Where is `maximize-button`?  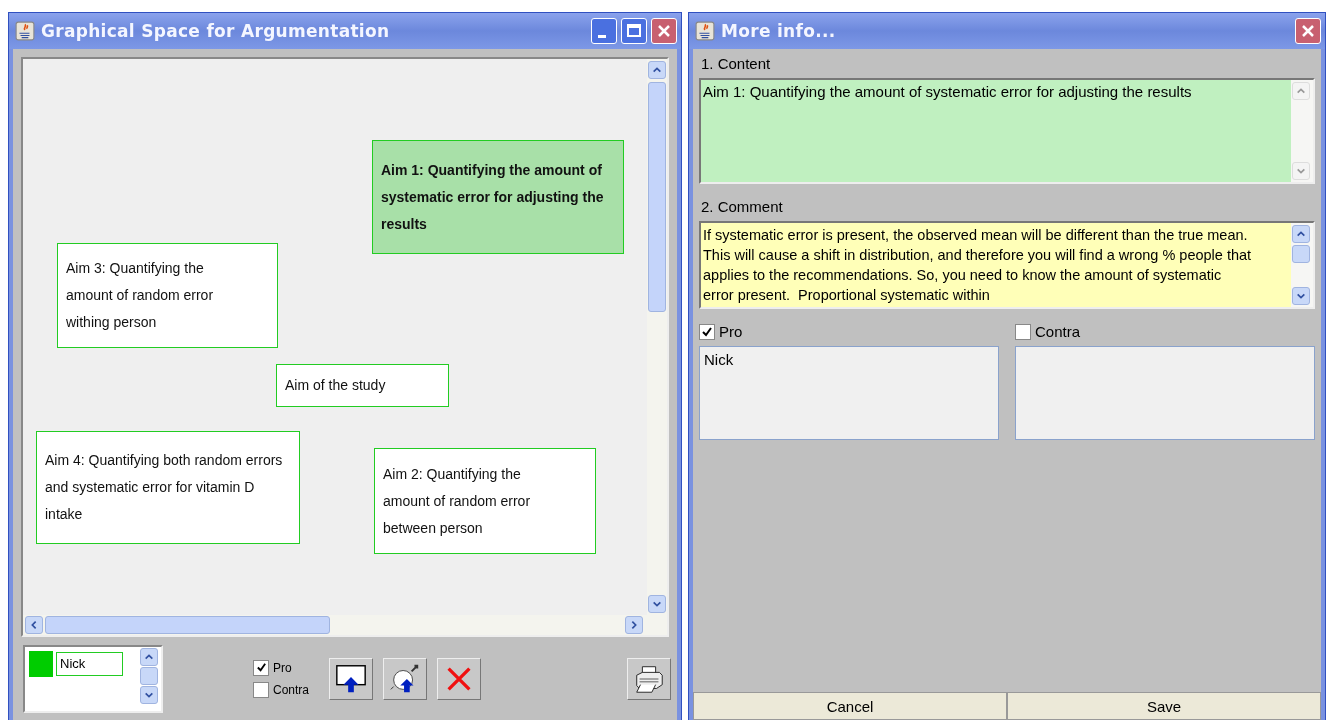
maximize-button is located at coordinates (634, 31).